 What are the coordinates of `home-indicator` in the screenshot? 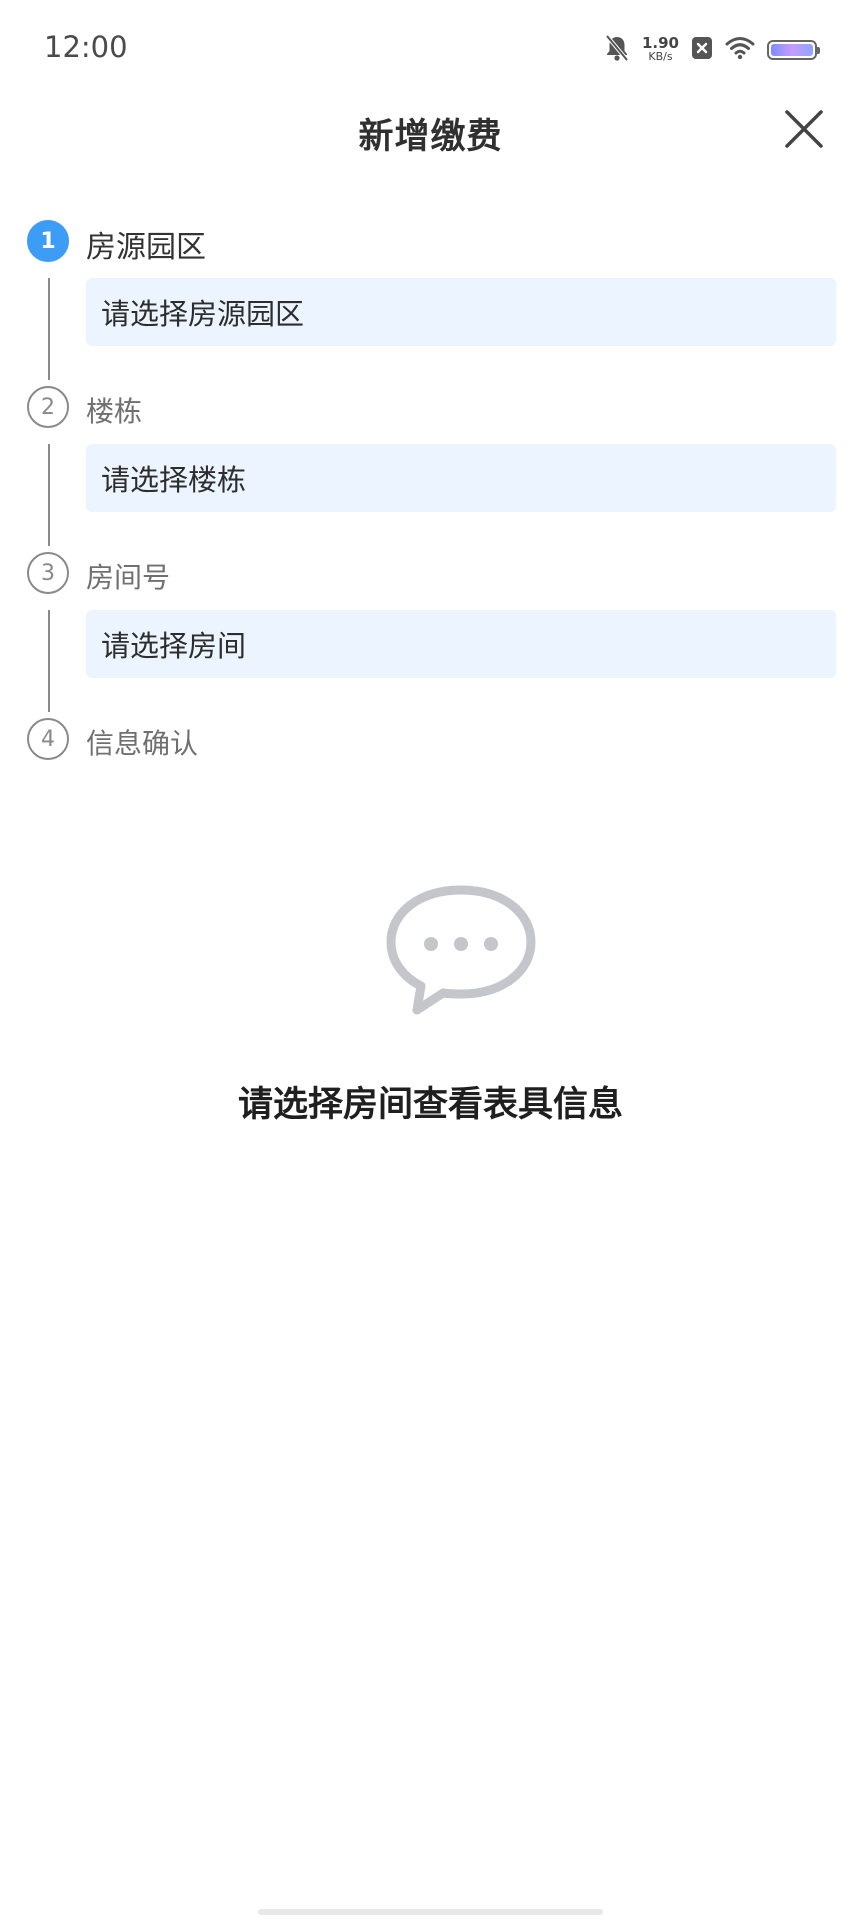 It's located at (430, 1912).